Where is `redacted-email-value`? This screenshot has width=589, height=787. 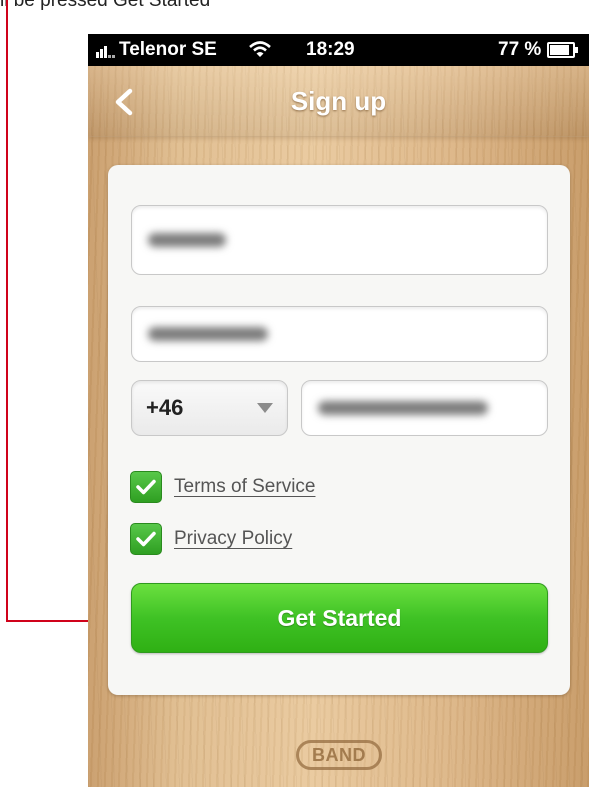
redacted-email-value is located at coordinates (208, 334).